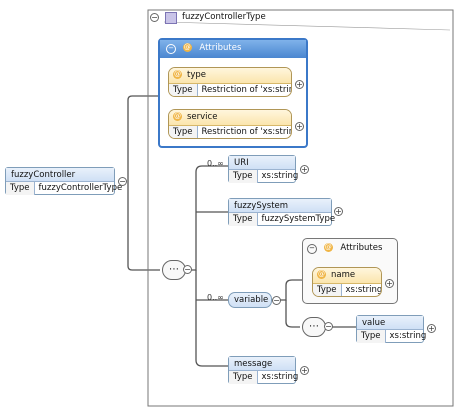  What do you see at coordinates (230, 82) in the screenshot?
I see `attribute-type: @ type Type Restriction of 'xs:string'` at bounding box center [230, 82].